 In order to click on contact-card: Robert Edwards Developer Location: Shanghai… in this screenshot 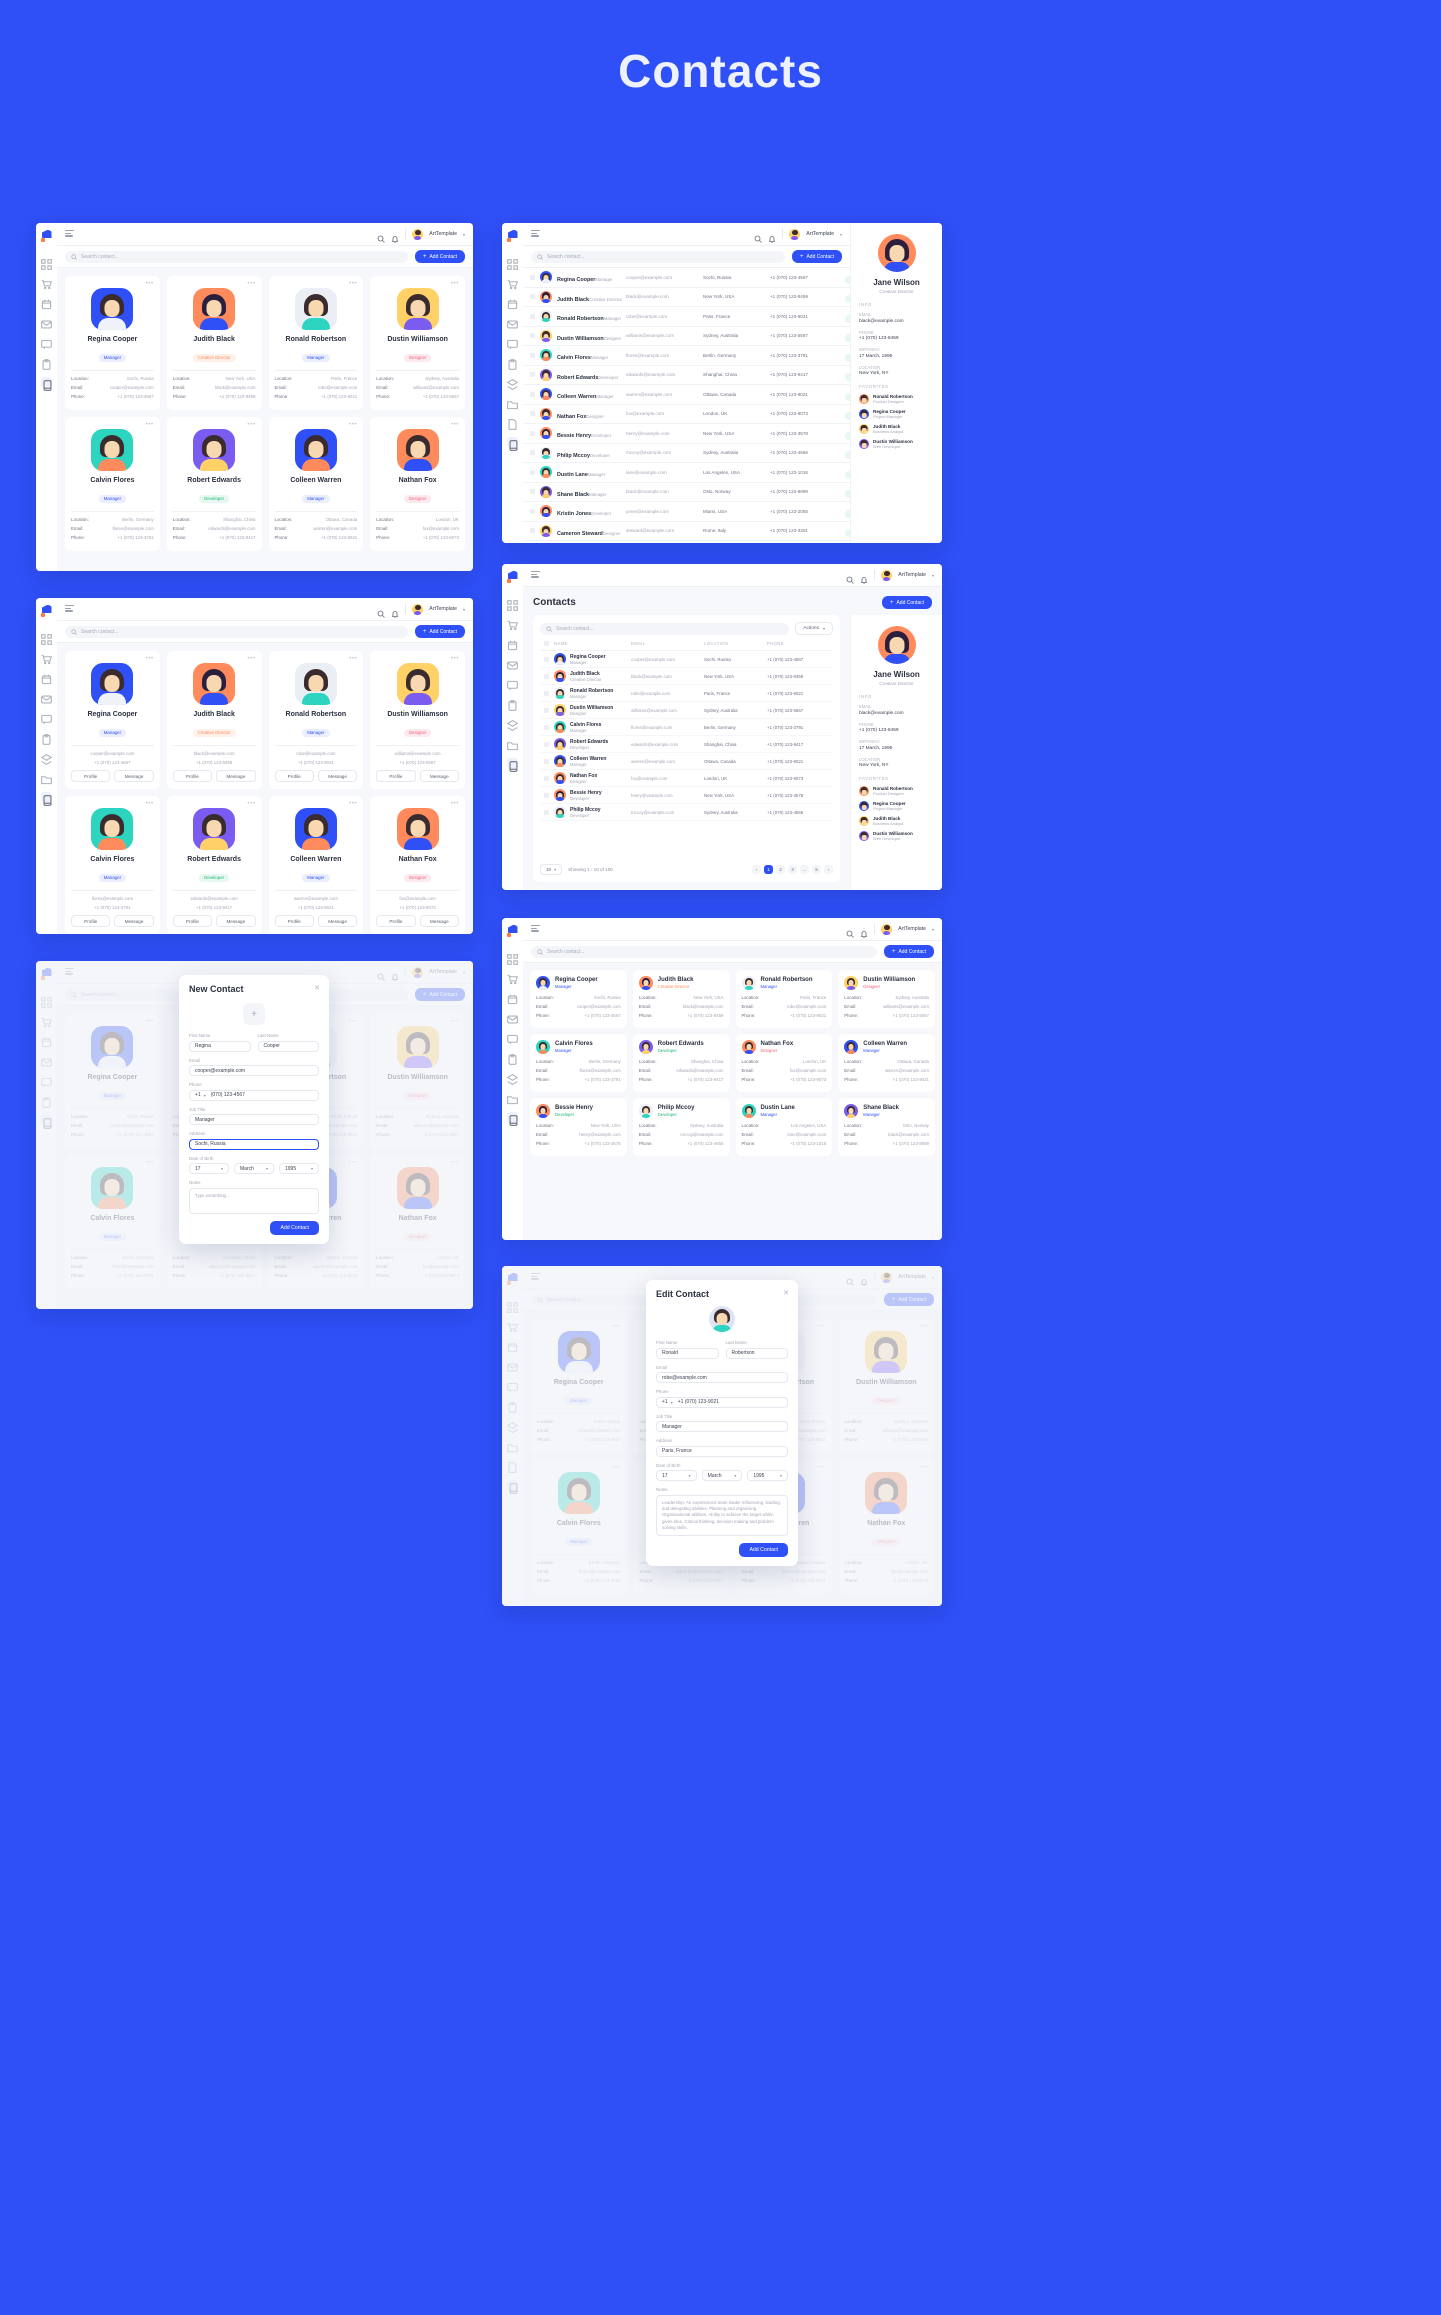, I will do `click(681, 1063)`.